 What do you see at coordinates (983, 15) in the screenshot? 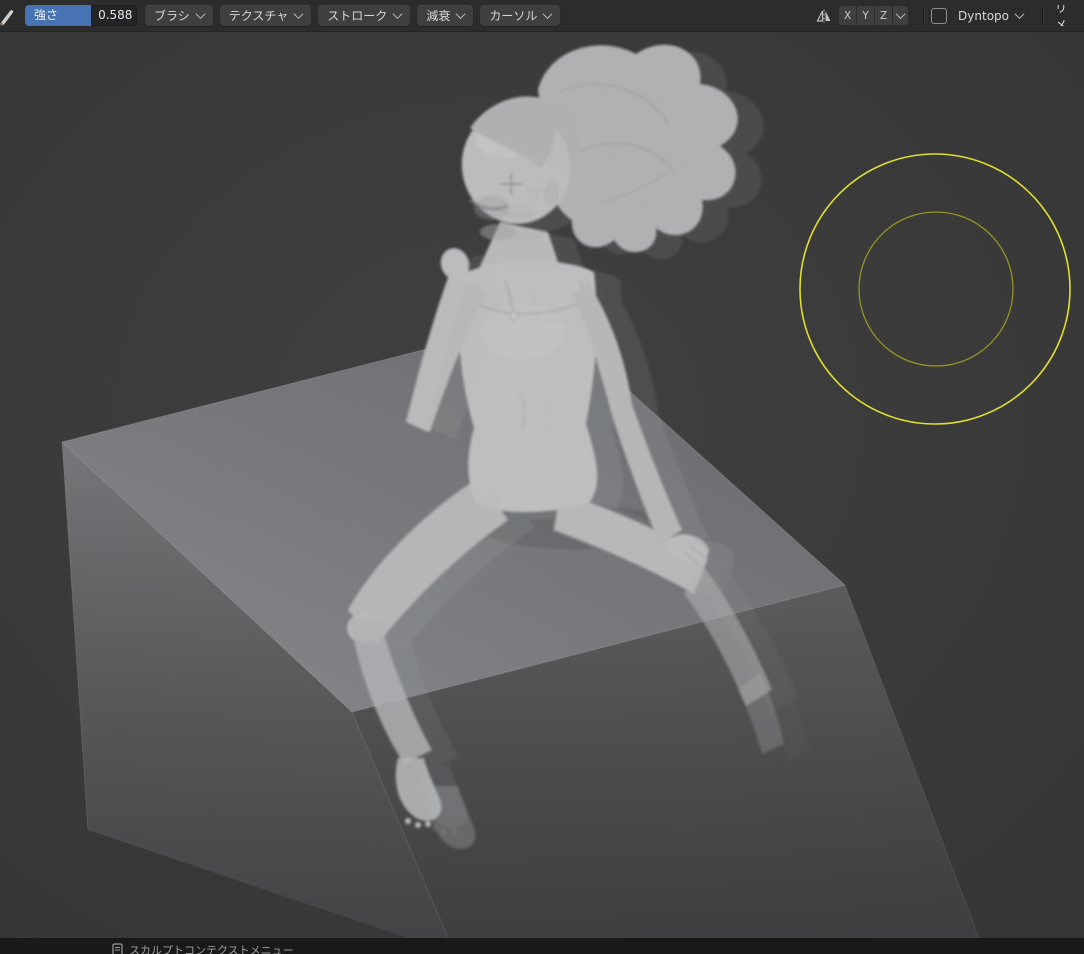
I see `dyntopo-label: Dyntopo` at bounding box center [983, 15].